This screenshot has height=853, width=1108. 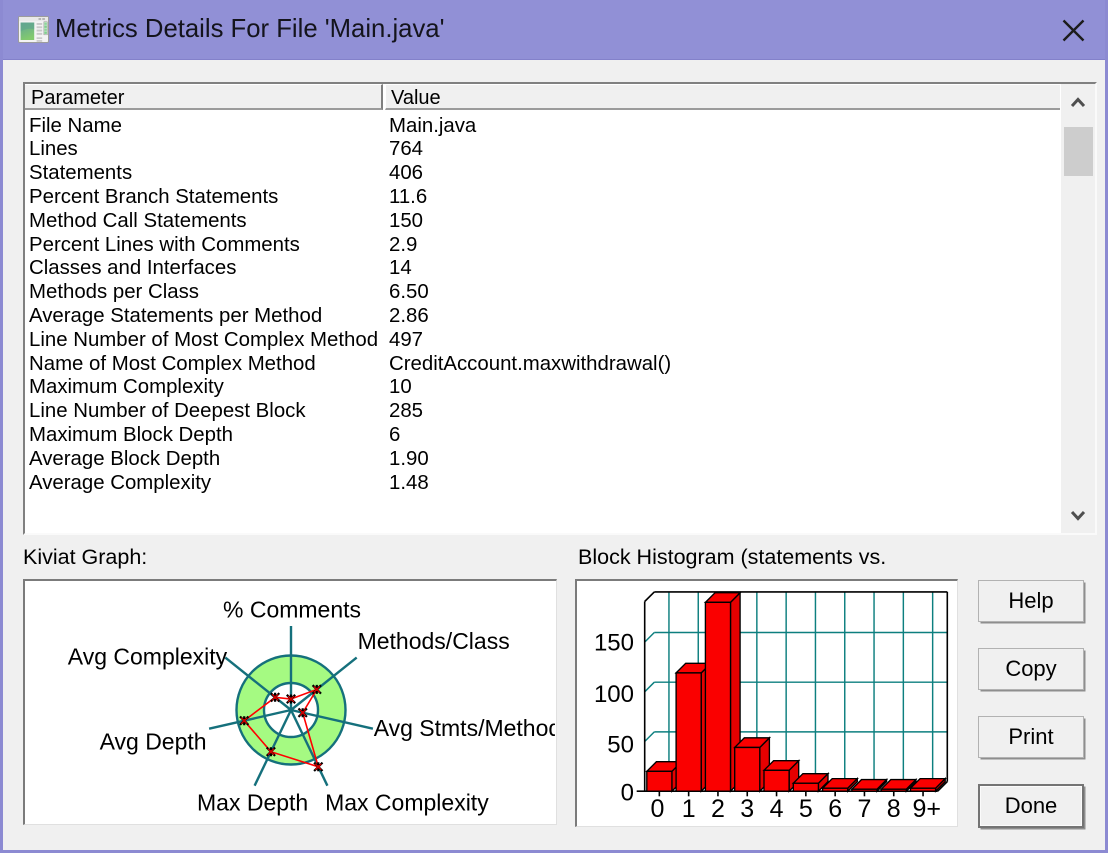 What do you see at coordinates (292, 609) in the screenshot?
I see `svg-text: % Comments` at bounding box center [292, 609].